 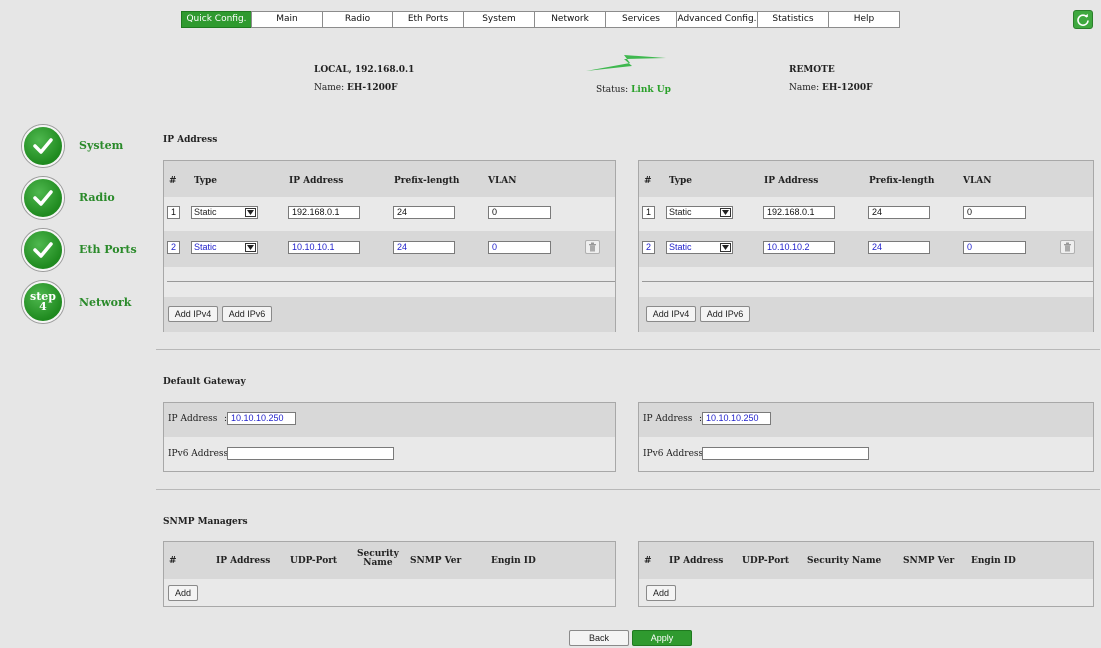 I want to click on refresh-button, so click(x=1083, y=19).